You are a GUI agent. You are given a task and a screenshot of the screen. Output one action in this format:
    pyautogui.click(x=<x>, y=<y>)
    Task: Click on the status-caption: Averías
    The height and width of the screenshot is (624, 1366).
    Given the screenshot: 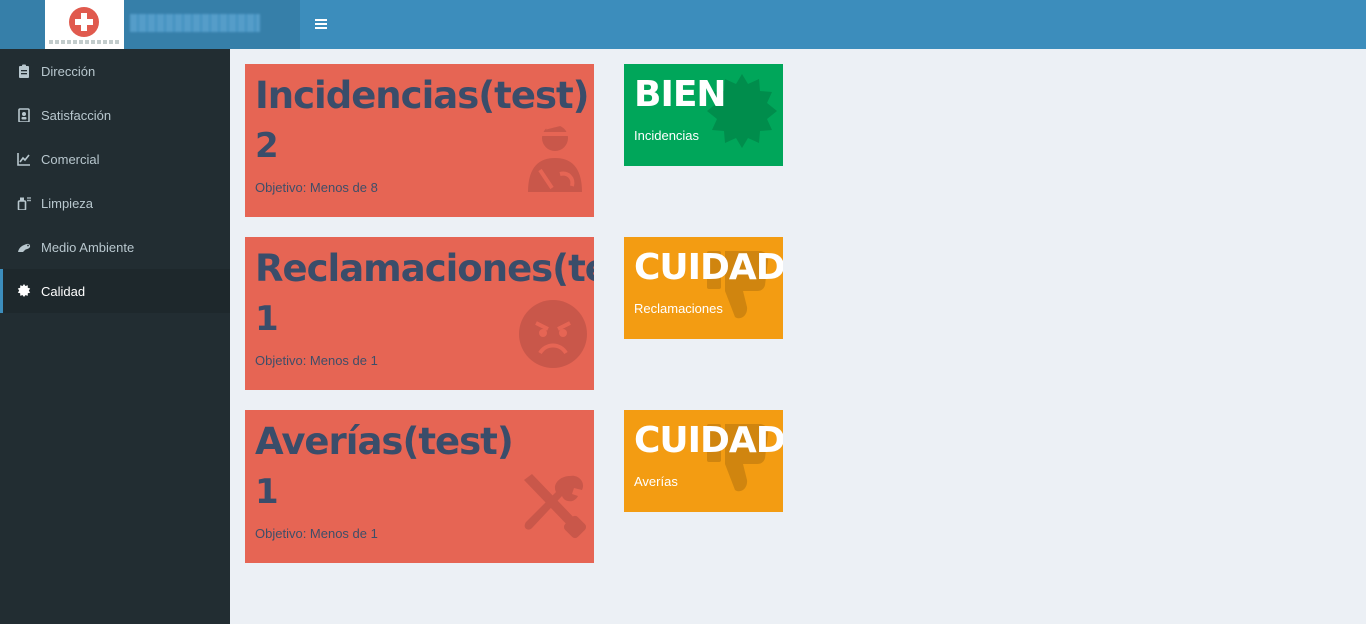 What is the action you would take?
    pyautogui.click(x=656, y=481)
    